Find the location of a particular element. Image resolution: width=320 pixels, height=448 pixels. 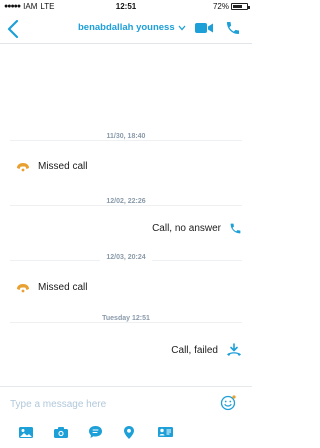

date-label: 11/30, 18:40 is located at coordinates (126, 136).